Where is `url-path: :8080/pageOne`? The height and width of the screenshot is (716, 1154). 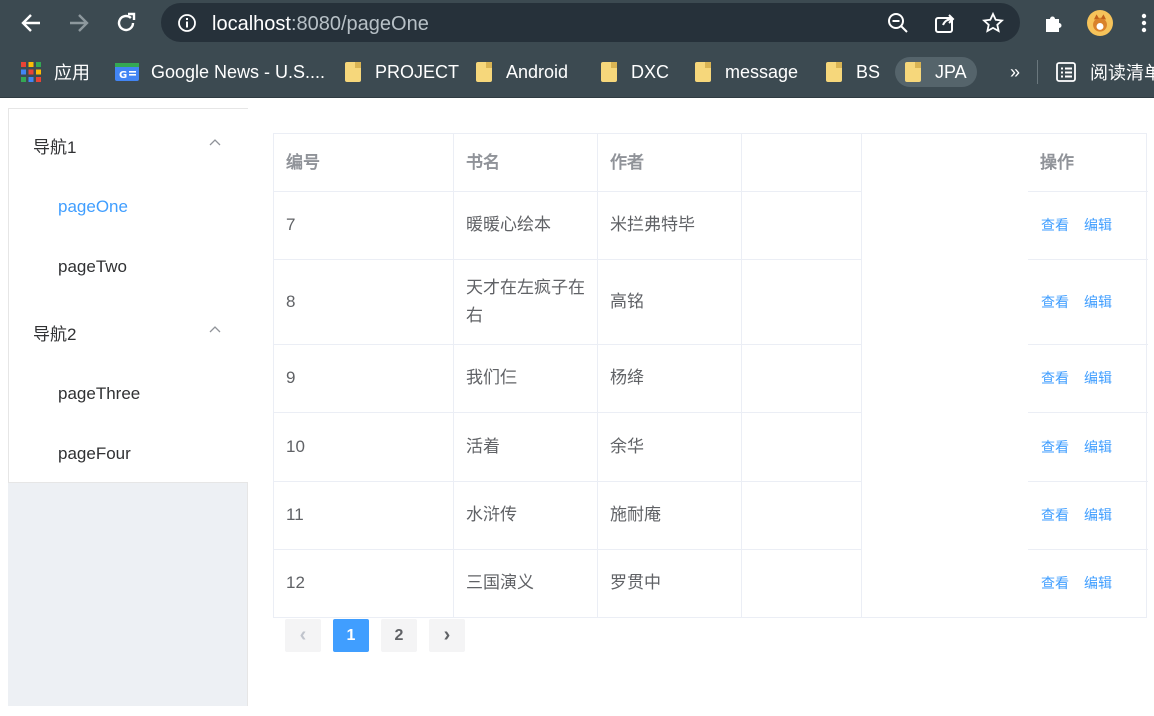 url-path: :8080/pageOne is located at coordinates (359, 24).